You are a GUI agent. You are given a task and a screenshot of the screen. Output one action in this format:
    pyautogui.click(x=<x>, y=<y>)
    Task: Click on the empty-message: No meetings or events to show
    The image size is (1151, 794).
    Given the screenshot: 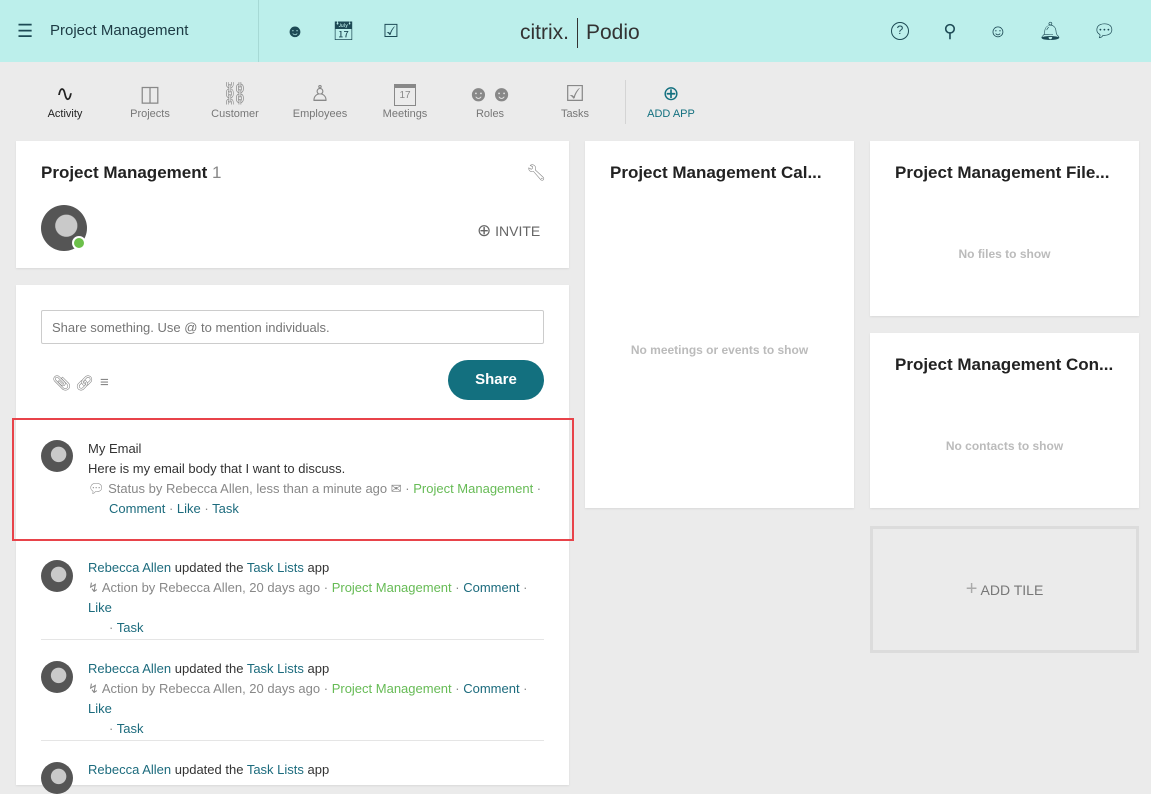 What is the action you would take?
    pyautogui.click(x=719, y=350)
    